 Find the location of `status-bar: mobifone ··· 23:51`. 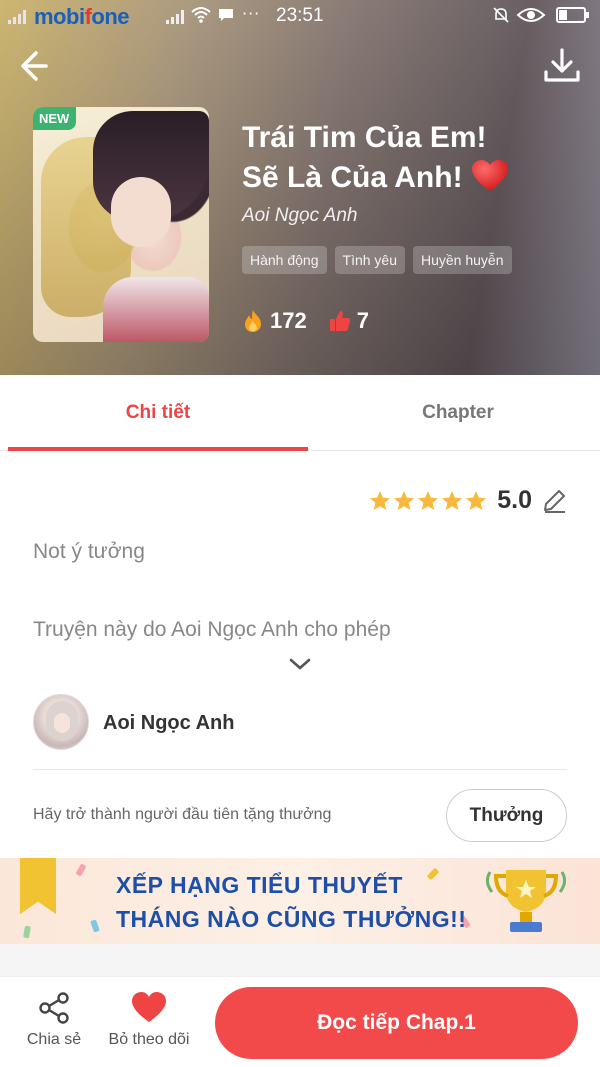

status-bar: mobifone ··· 23:51 is located at coordinates (300, 17).